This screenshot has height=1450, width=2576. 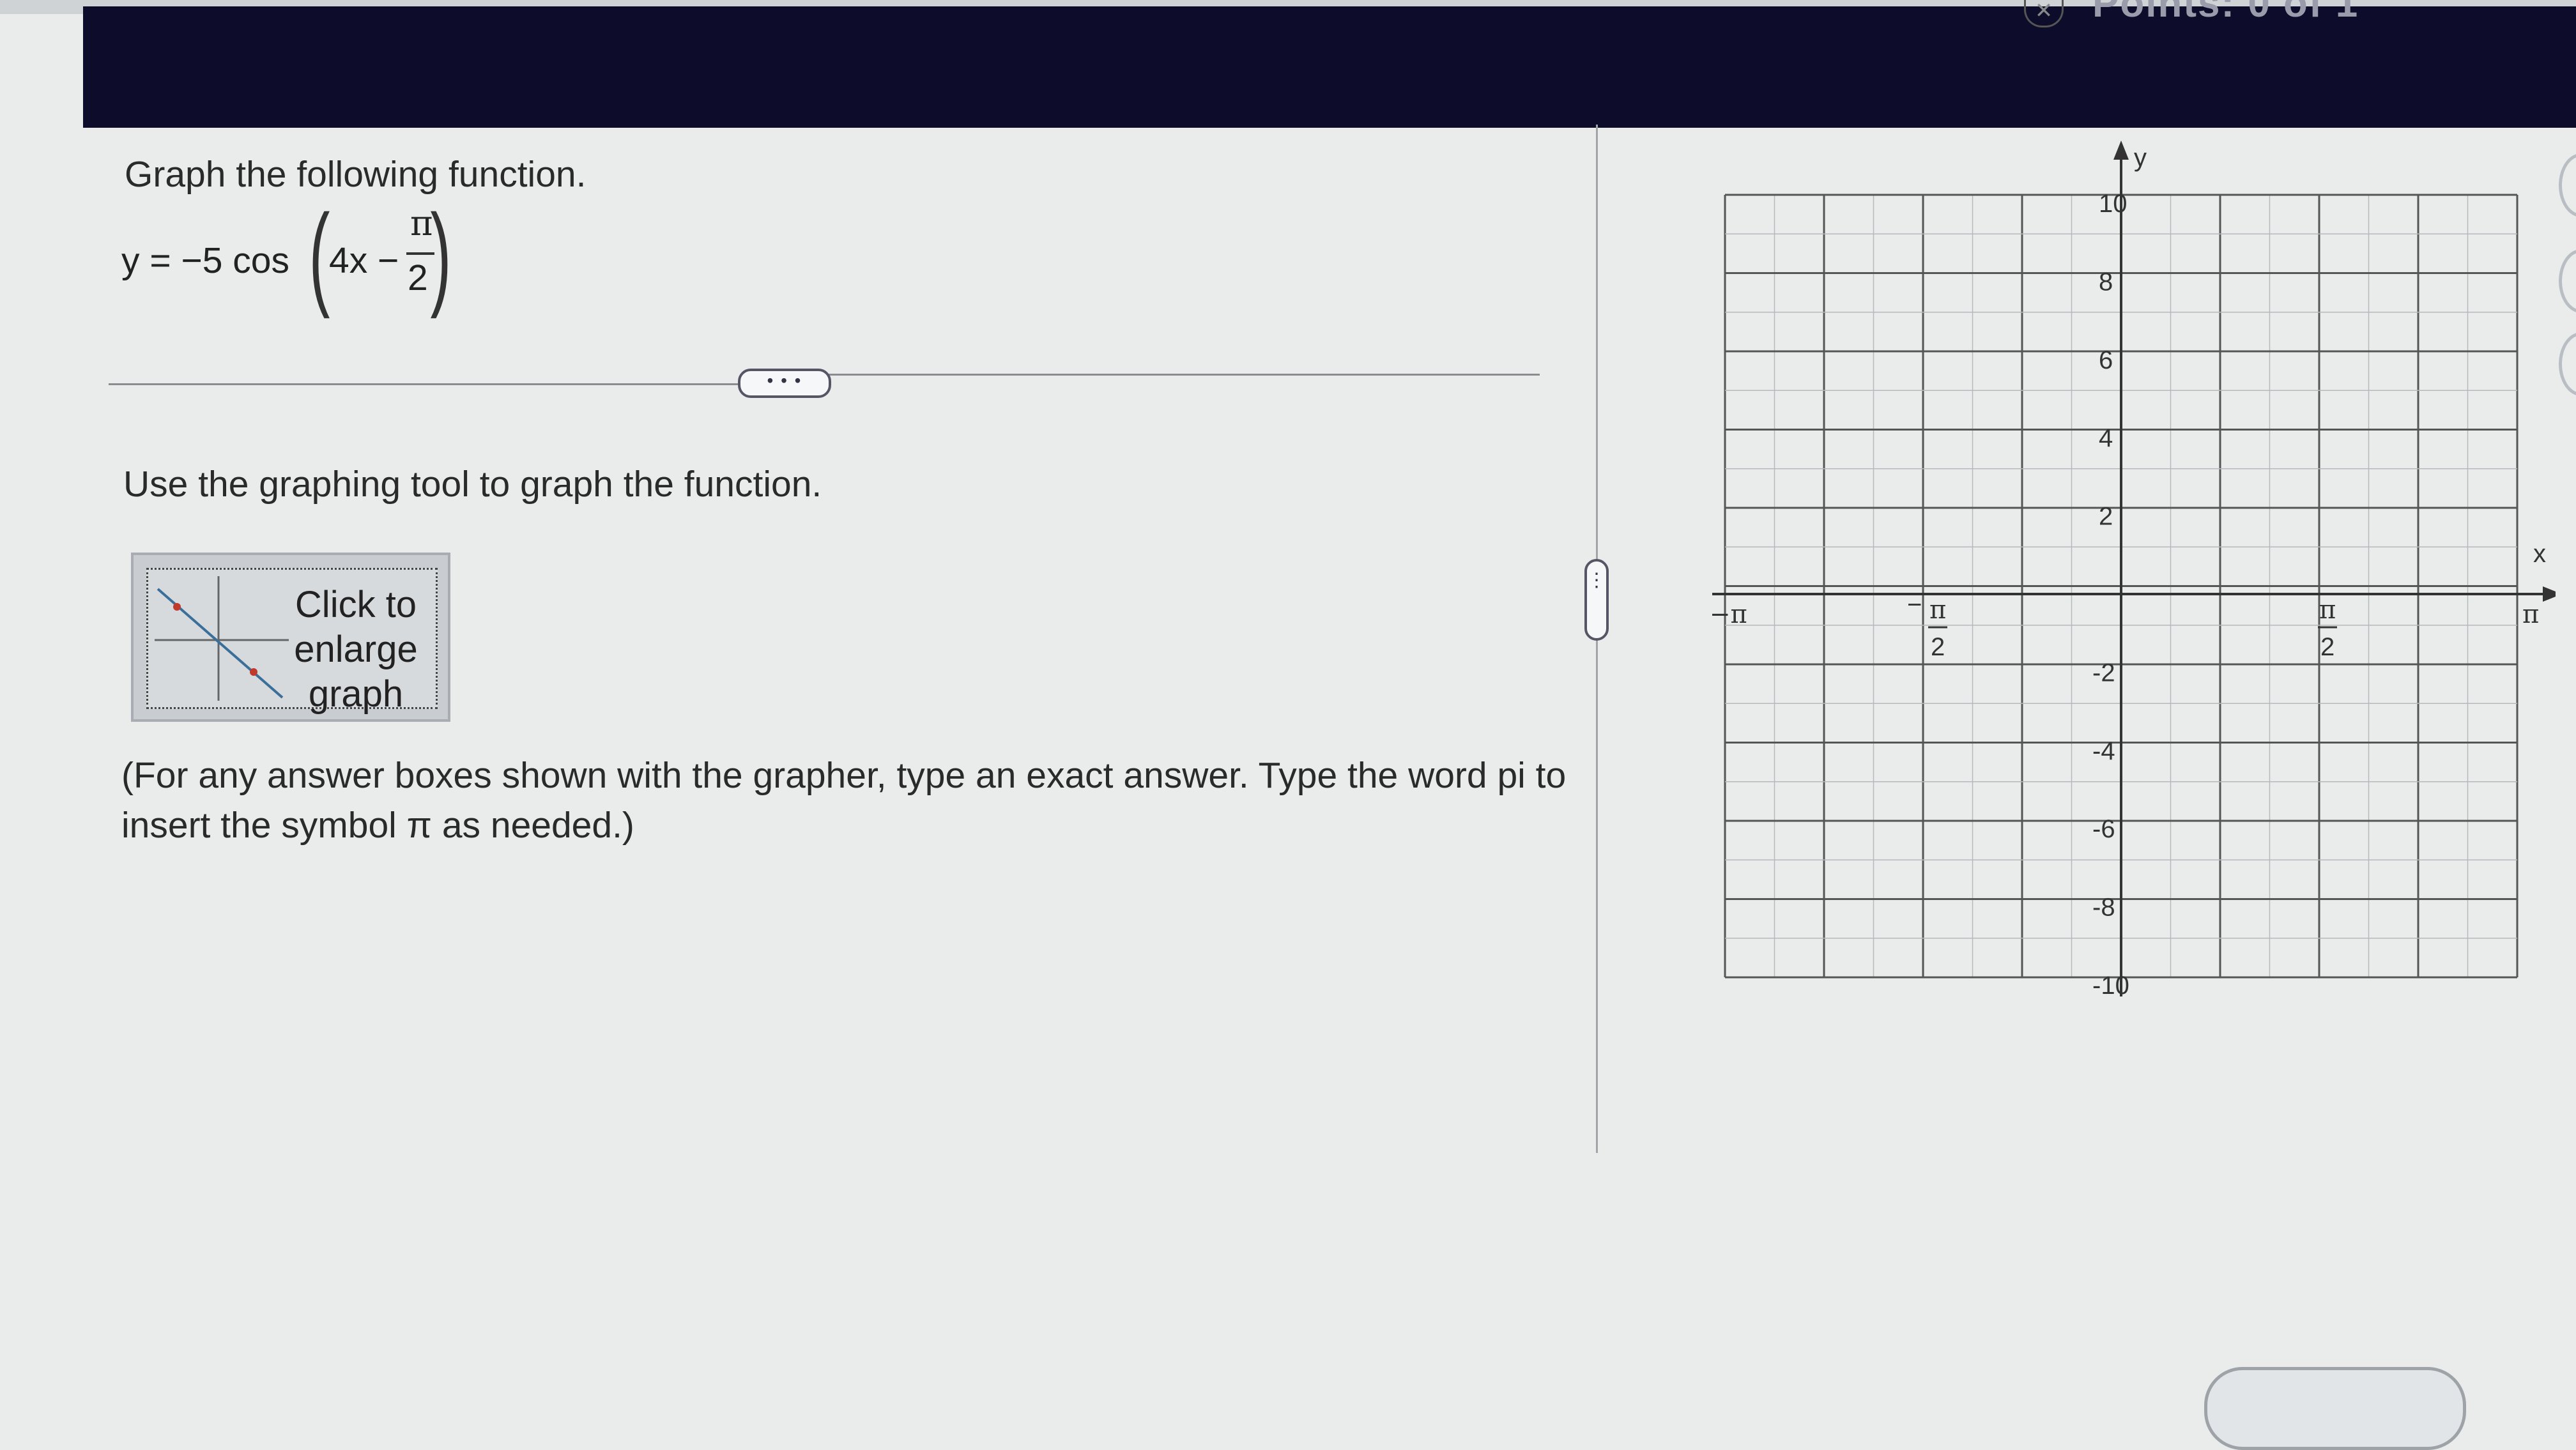 What do you see at coordinates (2530, 614) in the screenshot?
I see `x-tick-pi: π` at bounding box center [2530, 614].